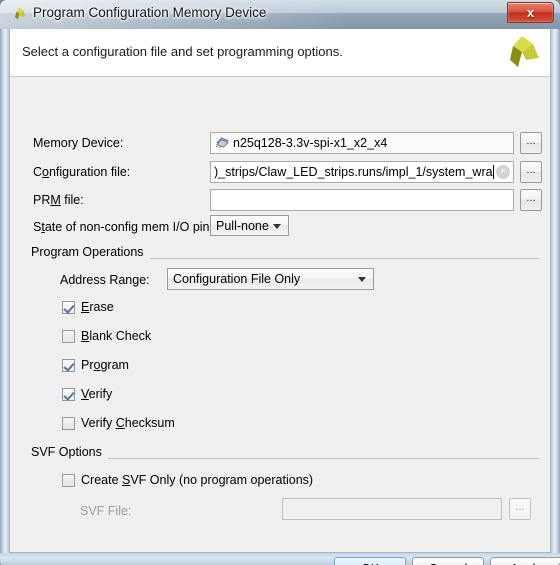 The width and height of the screenshot is (560, 565). What do you see at coordinates (101, 307) in the screenshot?
I see `label-part-post: rase` at bounding box center [101, 307].